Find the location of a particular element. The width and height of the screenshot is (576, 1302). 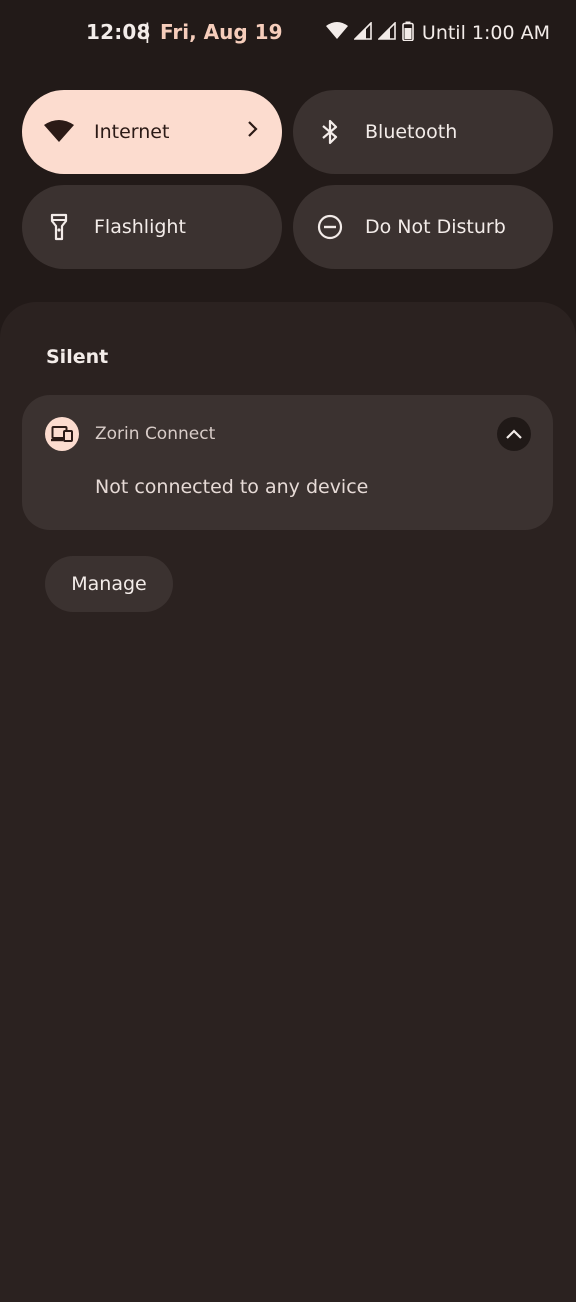

battery-icon is located at coordinates (408, 33).